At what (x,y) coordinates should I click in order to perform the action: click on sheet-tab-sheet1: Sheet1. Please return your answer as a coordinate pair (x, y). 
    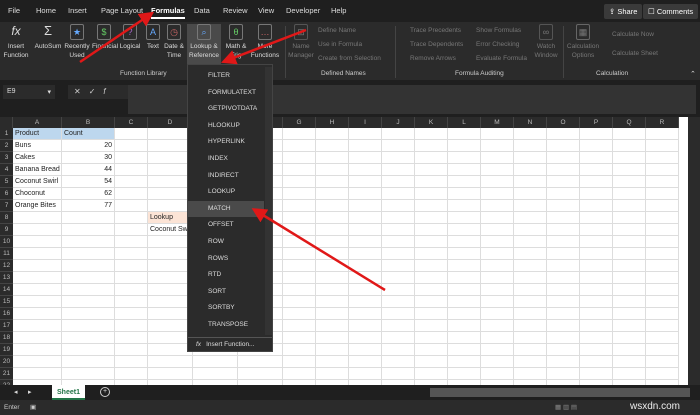
    Looking at the image, I should click on (68, 392).